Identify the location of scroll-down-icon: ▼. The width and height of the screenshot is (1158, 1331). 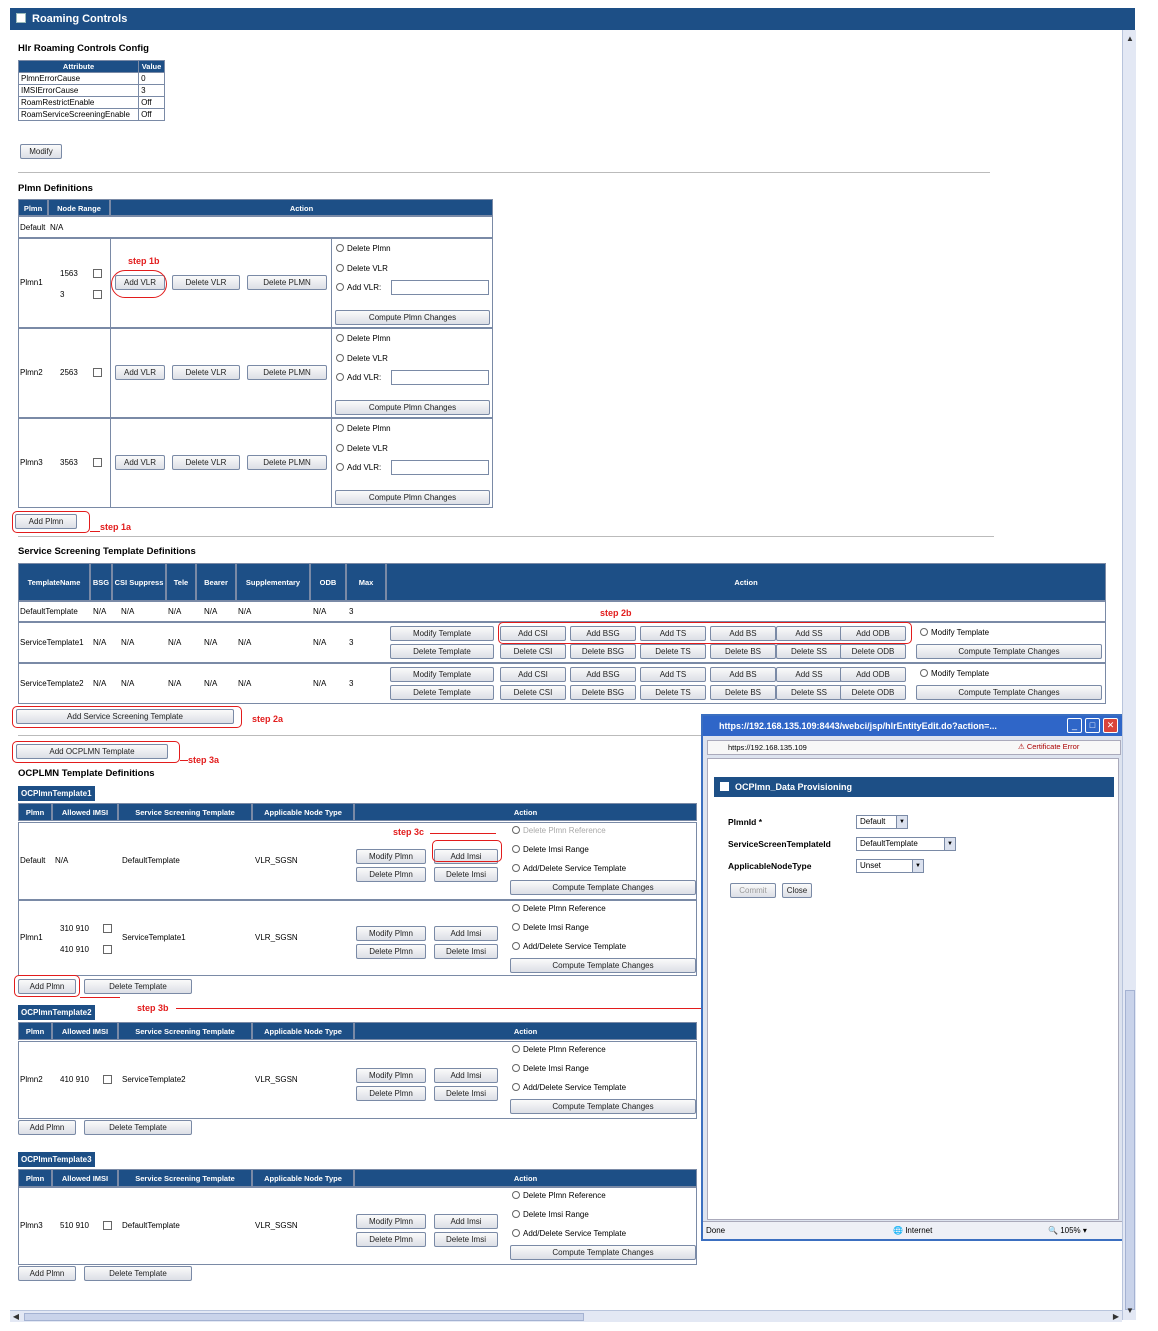
(1130, 1311).